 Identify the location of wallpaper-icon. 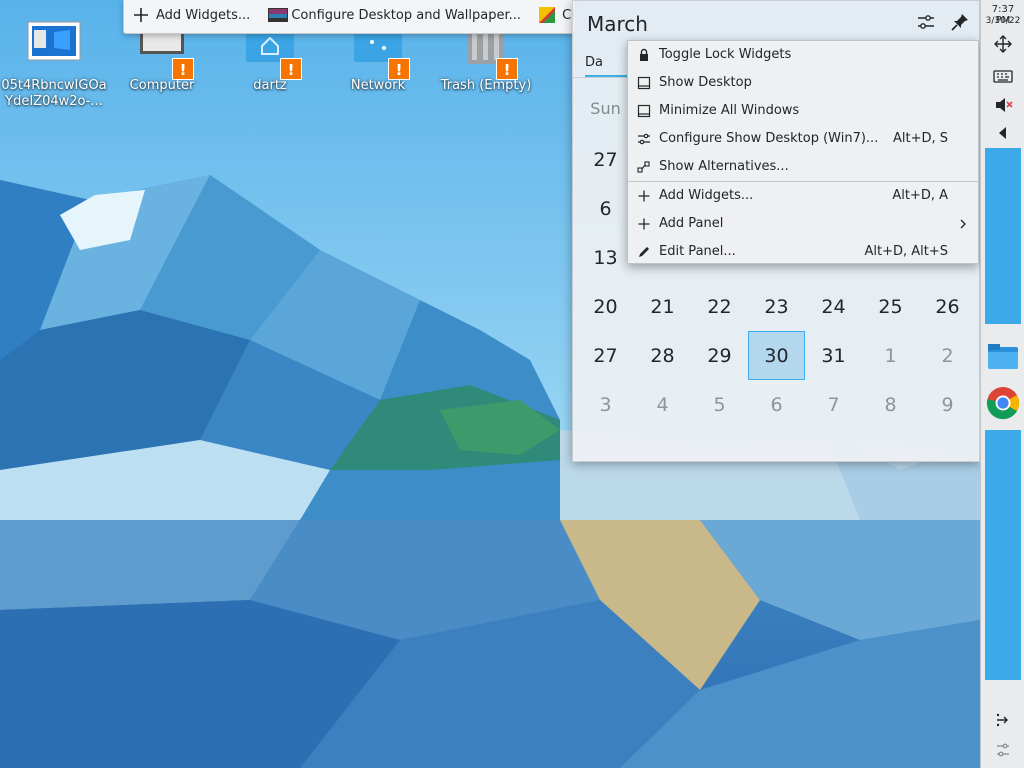
(278, 15).